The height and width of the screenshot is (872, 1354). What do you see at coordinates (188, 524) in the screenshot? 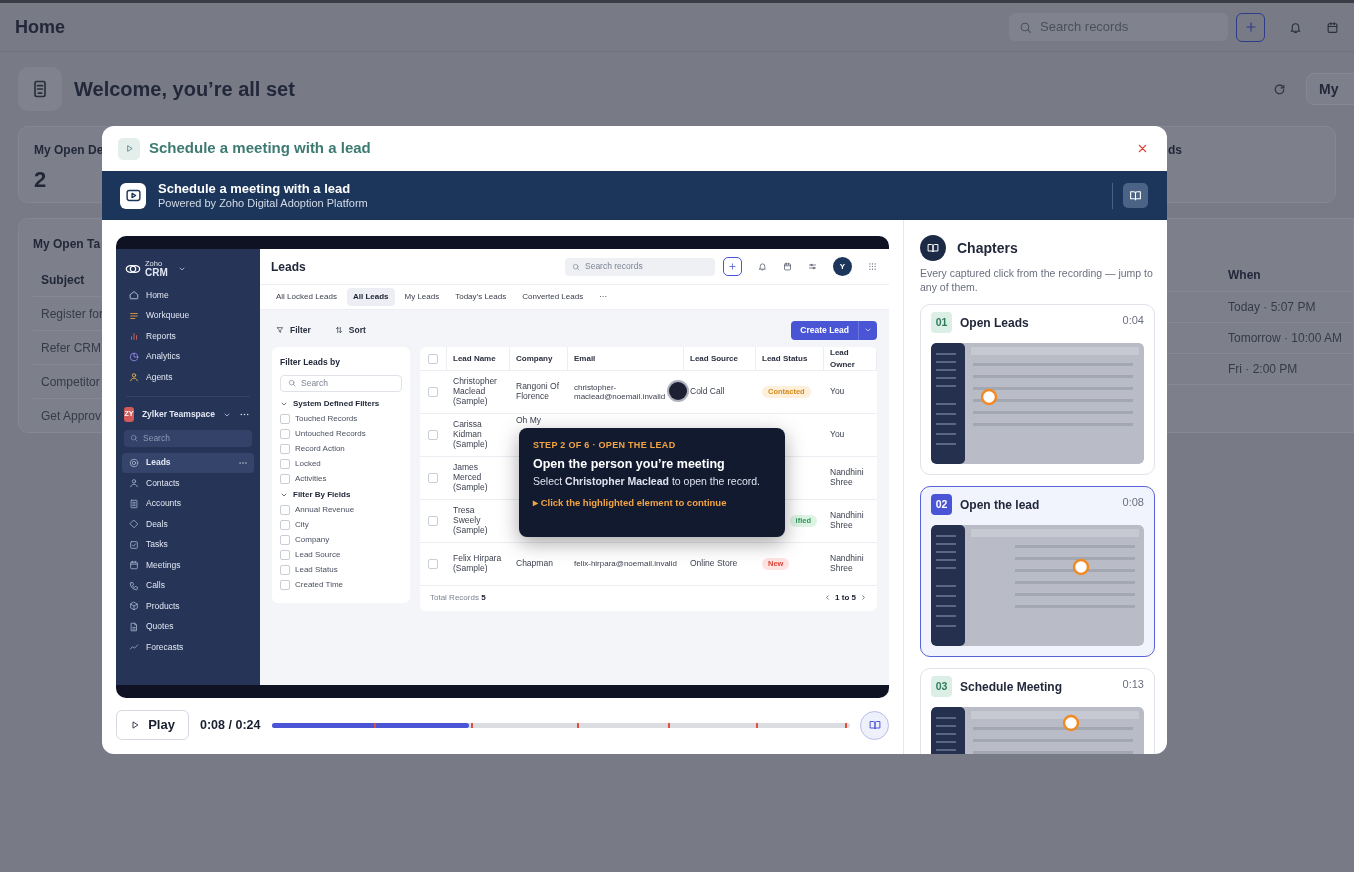
I see `module-item: Deals` at bounding box center [188, 524].